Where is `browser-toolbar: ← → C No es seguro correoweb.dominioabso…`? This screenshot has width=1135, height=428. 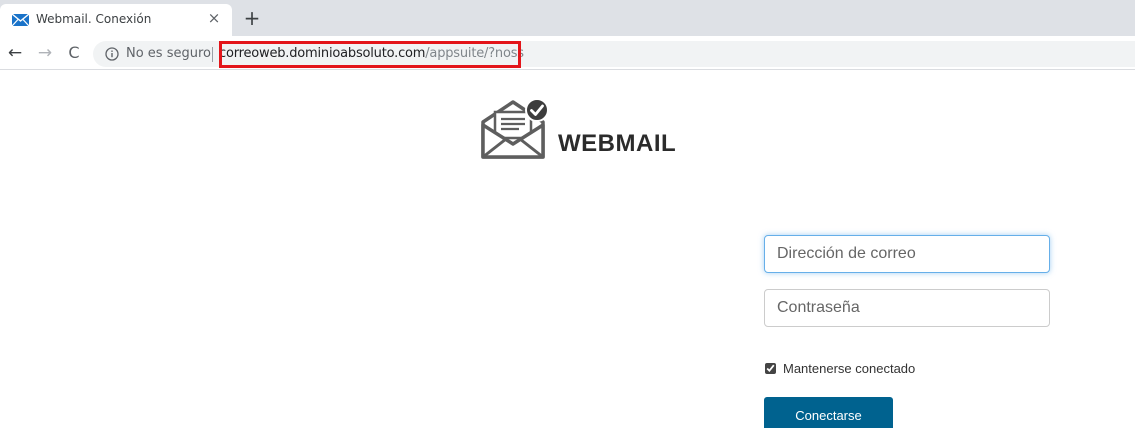
browser-toolbar: ← → C No es seguro correoweb.dominioabso… is located at coordinates (567, 53).